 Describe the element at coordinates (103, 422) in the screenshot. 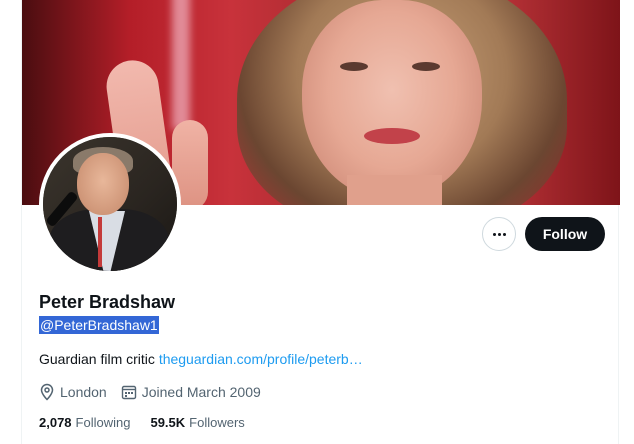

I see `following-label: Following` at that location.